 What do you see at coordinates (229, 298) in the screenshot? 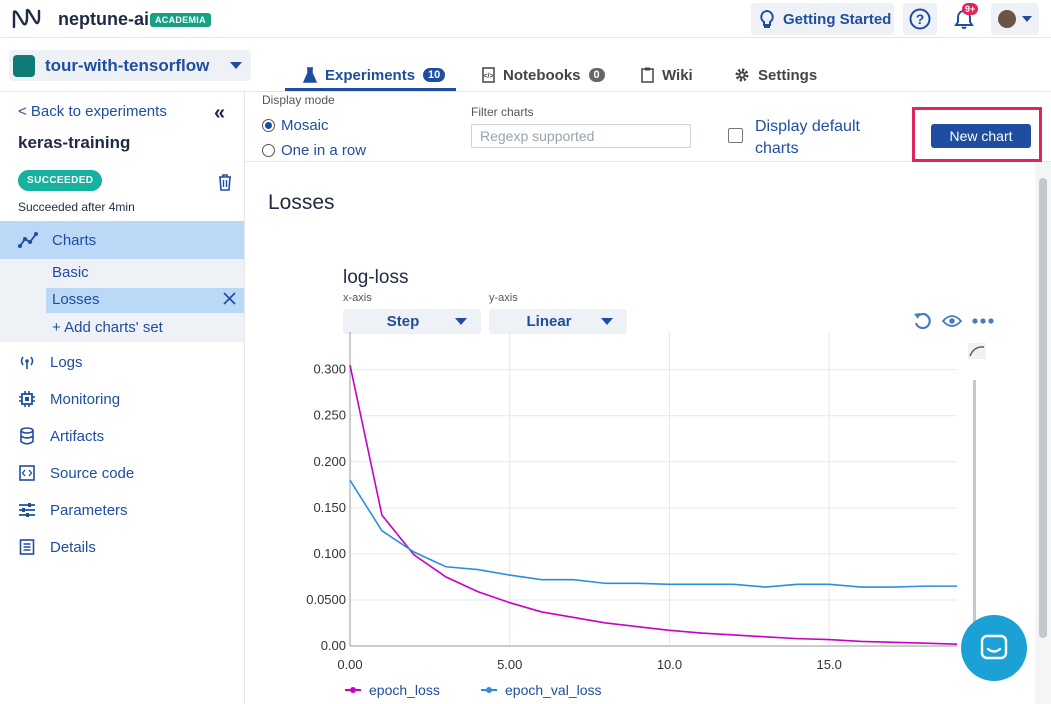
I see `close-icon` at bounding box center [229, 298].